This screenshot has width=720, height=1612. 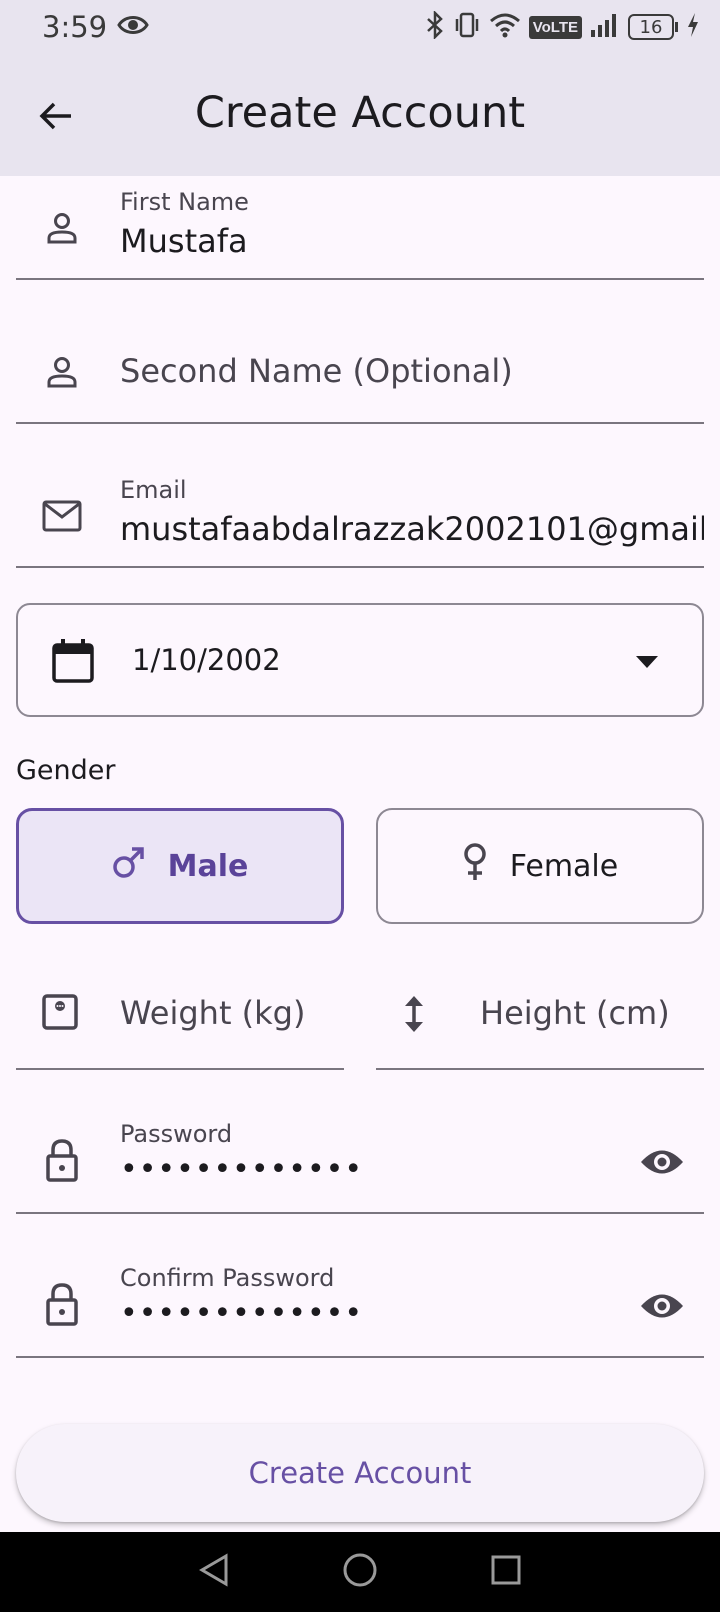 I want to click on page-title: Create Account, so click(x=360, y=113).